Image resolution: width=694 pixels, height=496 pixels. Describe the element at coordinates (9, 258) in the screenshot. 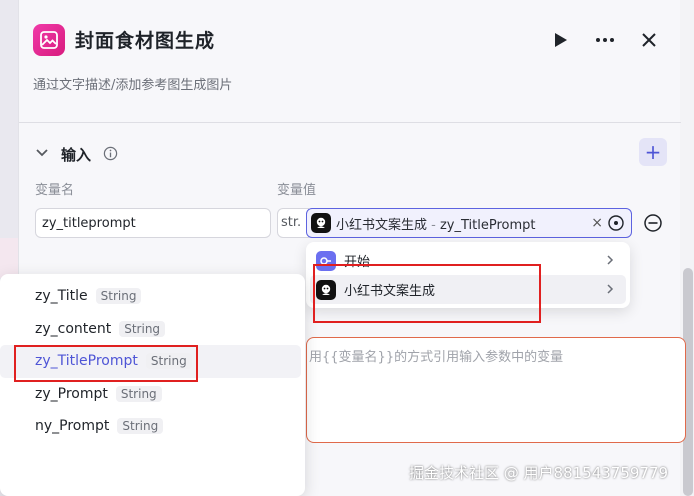

I see `canvas-node-edge` at that location.